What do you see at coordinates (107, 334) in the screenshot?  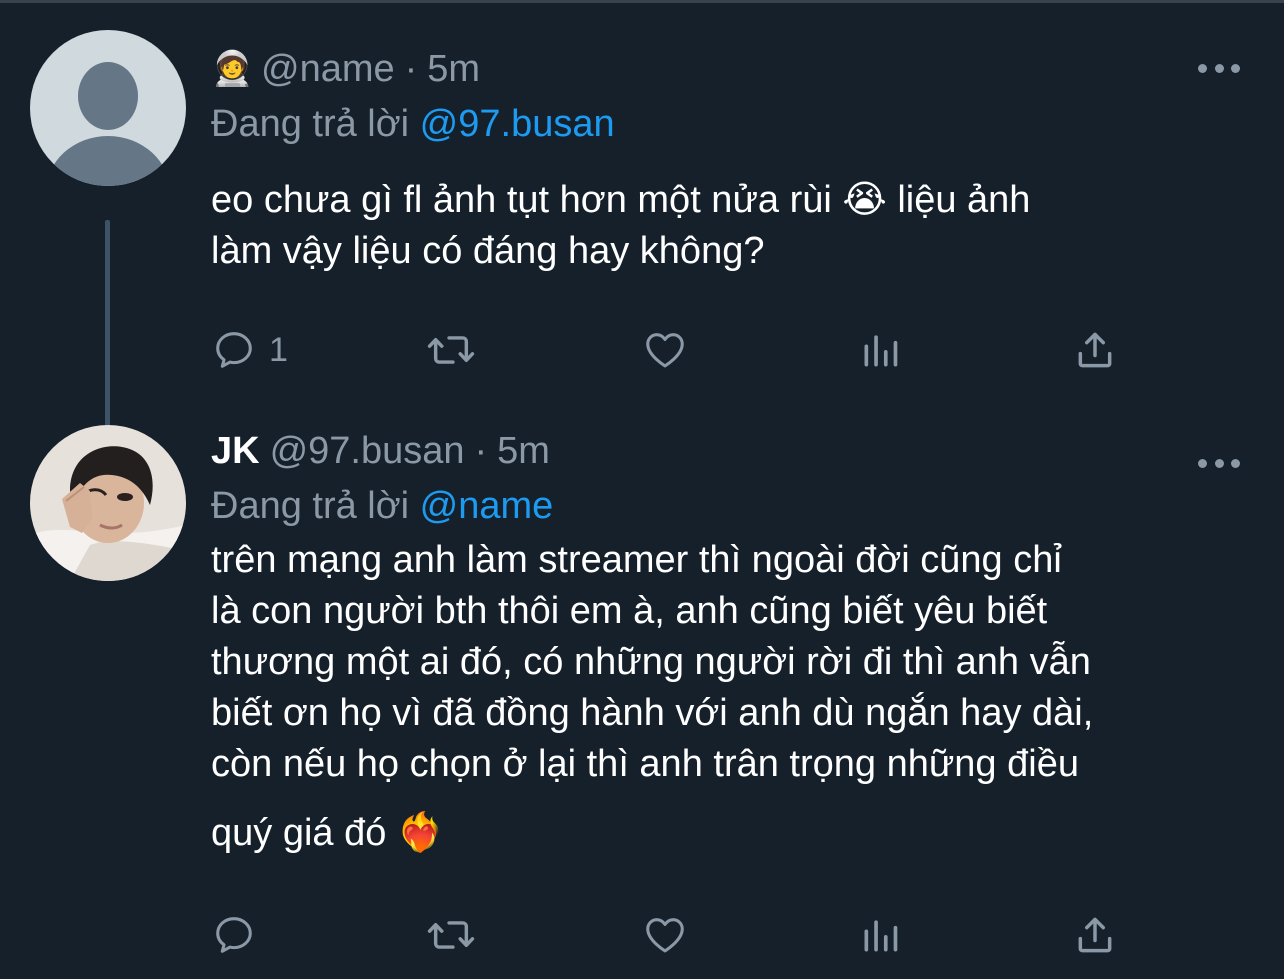 I see `thread-connector` at bounding box center [107, 334].